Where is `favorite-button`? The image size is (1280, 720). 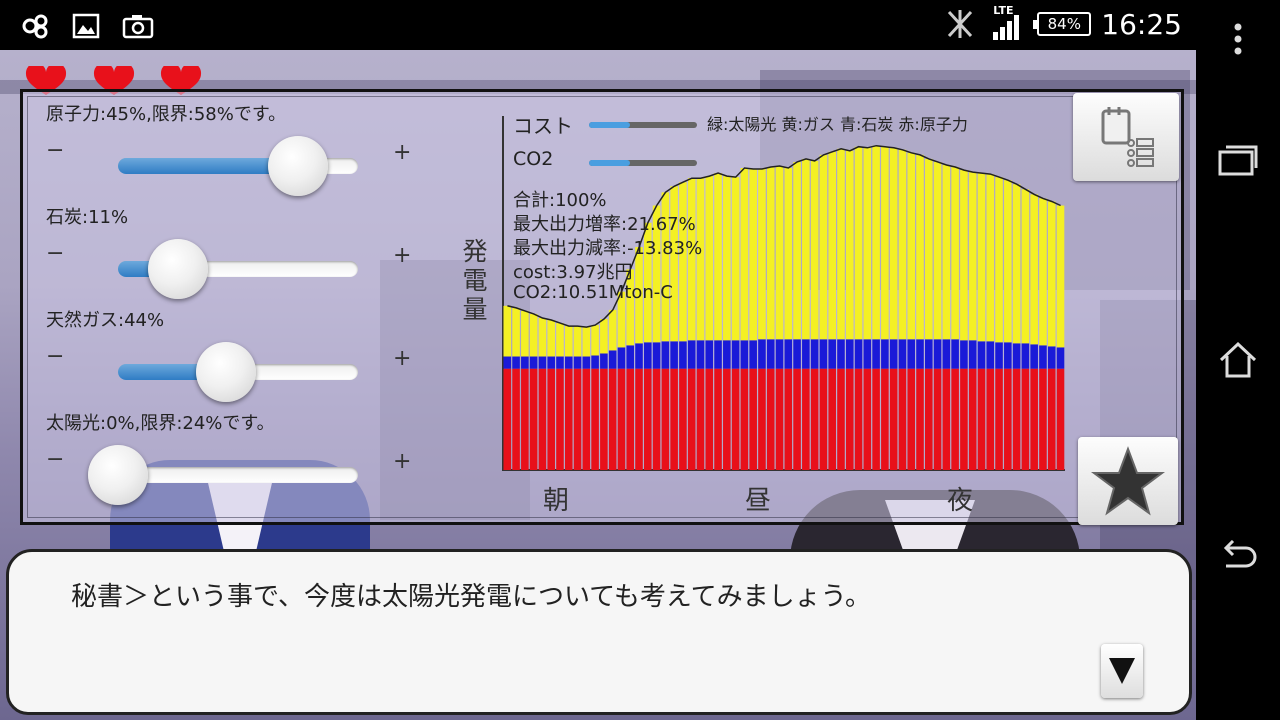
favorite-button is located at coordinates (1128, 481).